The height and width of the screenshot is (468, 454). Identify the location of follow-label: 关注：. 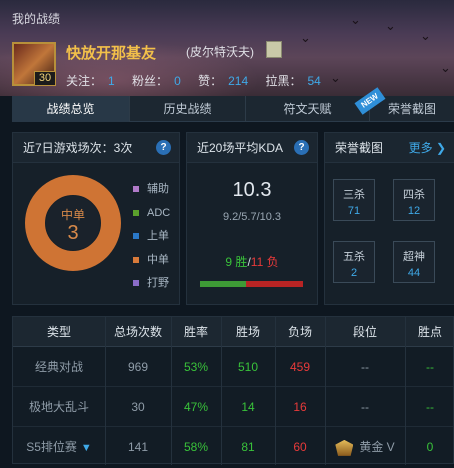
(84, 81).